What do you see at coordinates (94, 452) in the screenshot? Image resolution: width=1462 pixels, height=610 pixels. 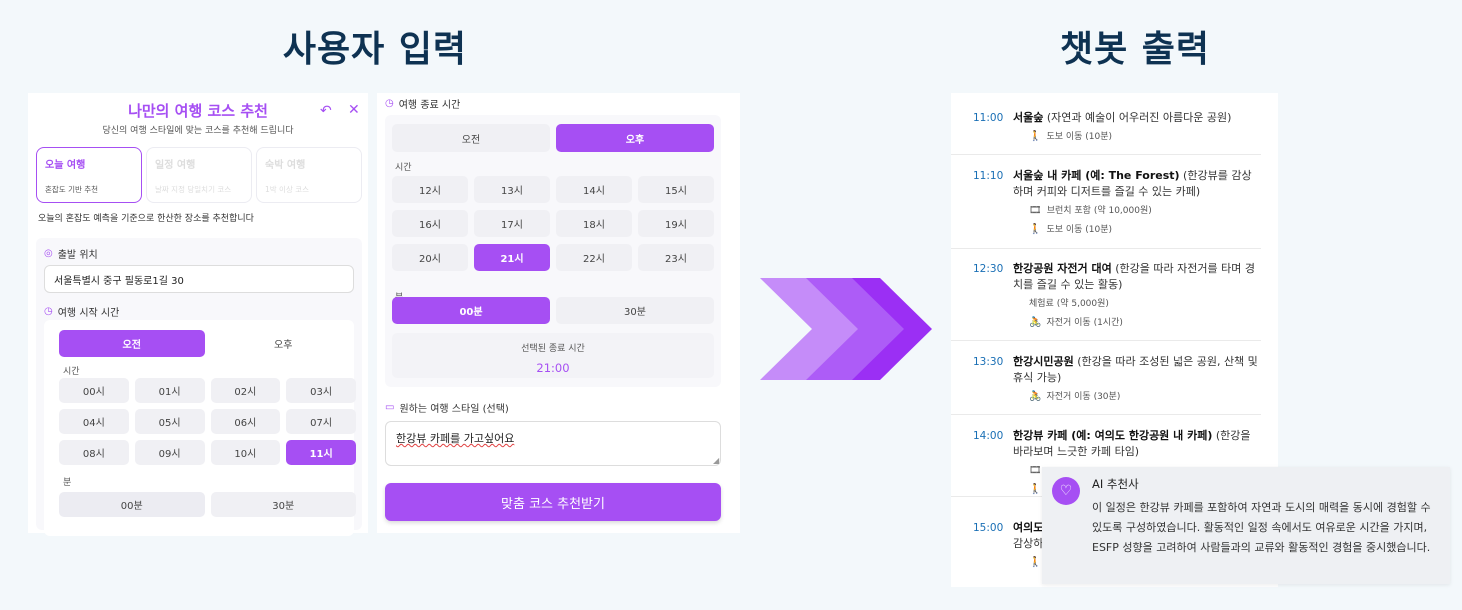 I see `hour-option: 08시` at bounding box center [94, 452].